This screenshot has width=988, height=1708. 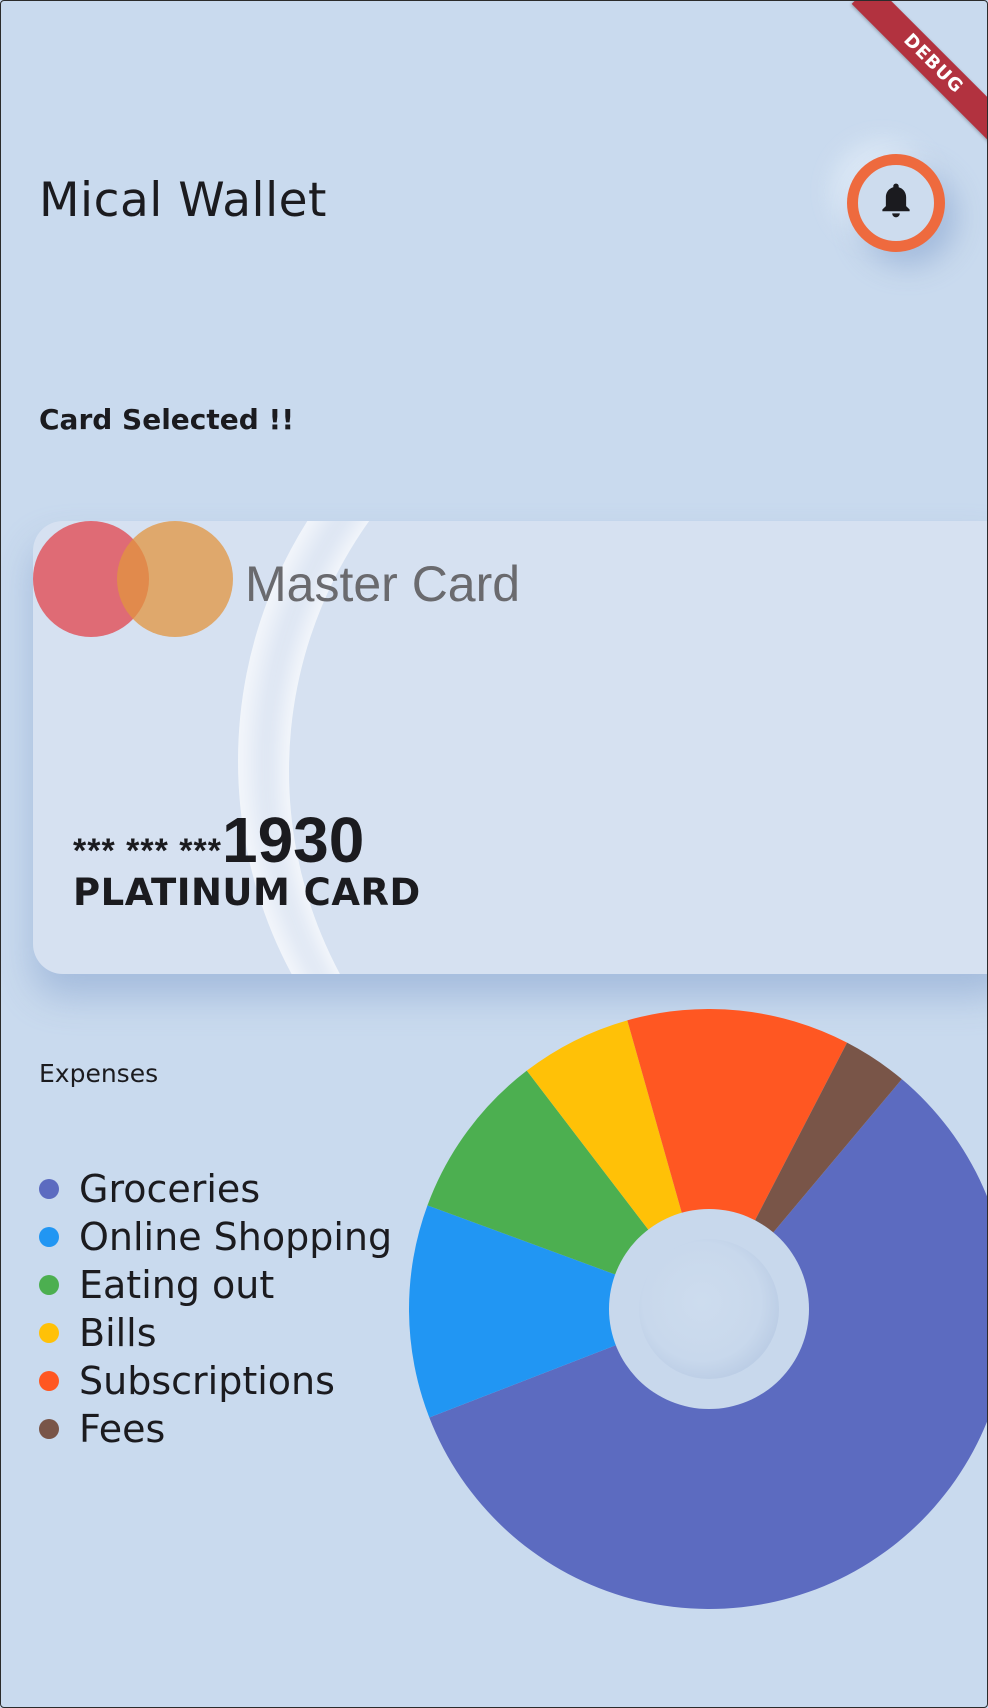 I want to click on legend-label: Eating out, so click(x=177, y=1285).